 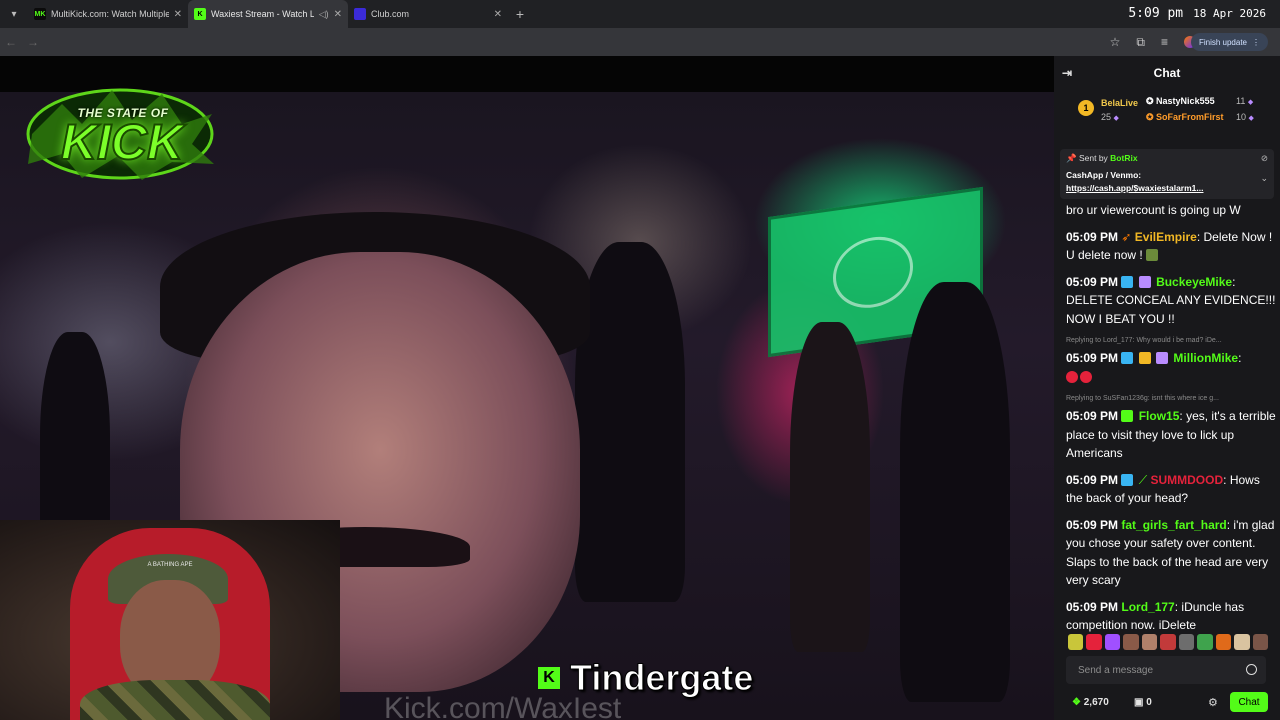 What do you see at coordinates (661, 678) in the screenshot?
I see `caption-text: Tindergate` at bounding box center [661, 678].